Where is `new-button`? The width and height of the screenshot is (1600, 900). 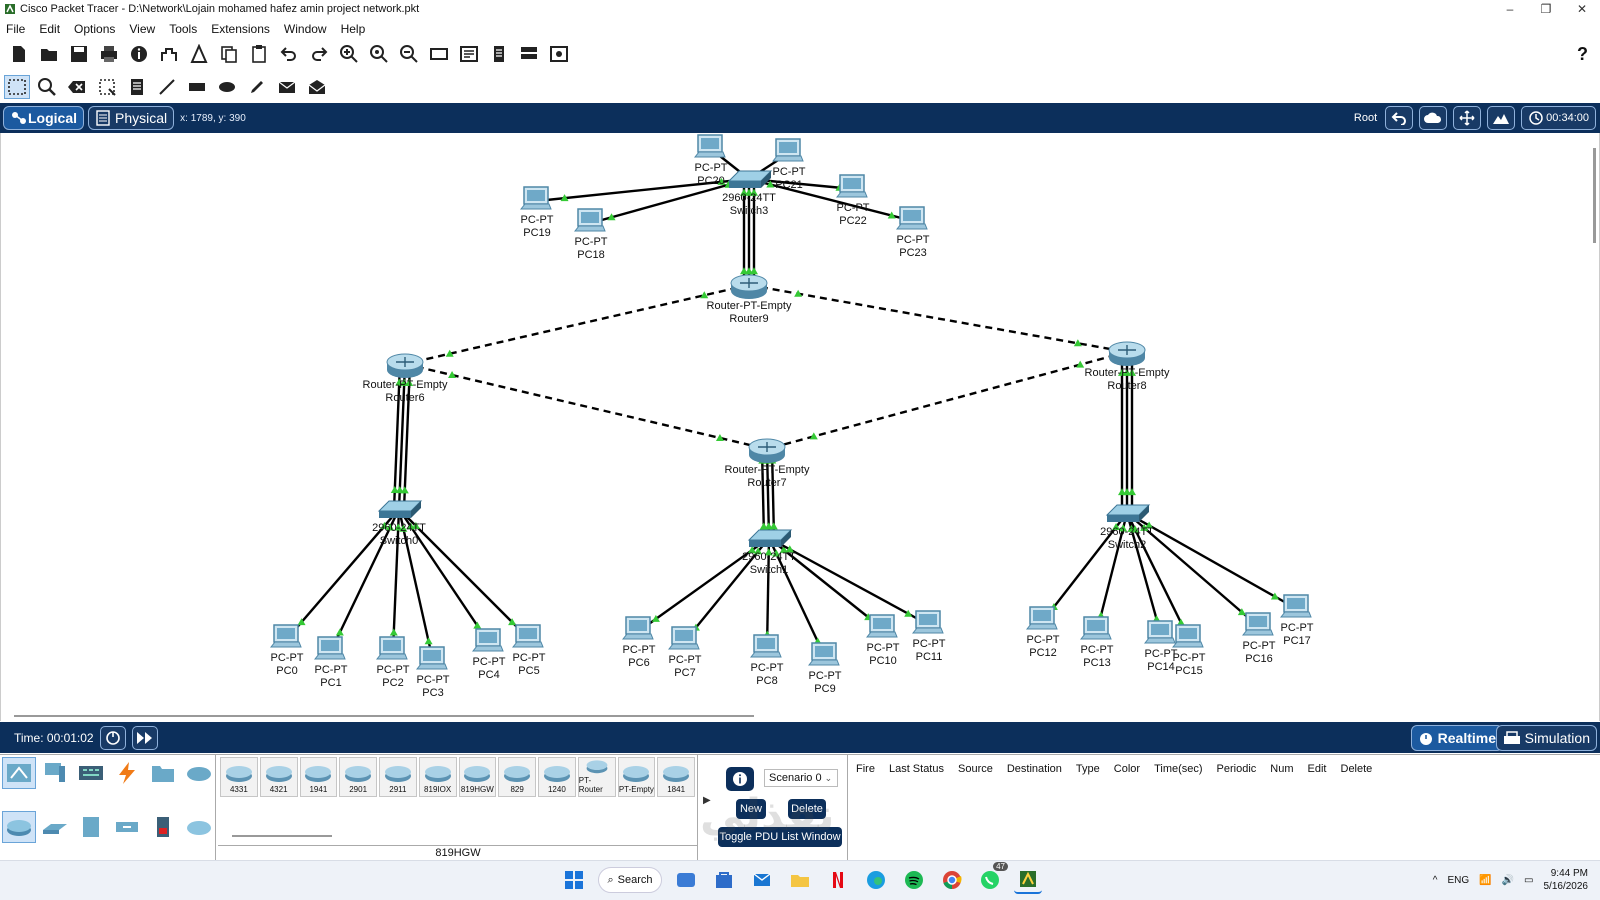 new-button is located at coordinates (19, 54).